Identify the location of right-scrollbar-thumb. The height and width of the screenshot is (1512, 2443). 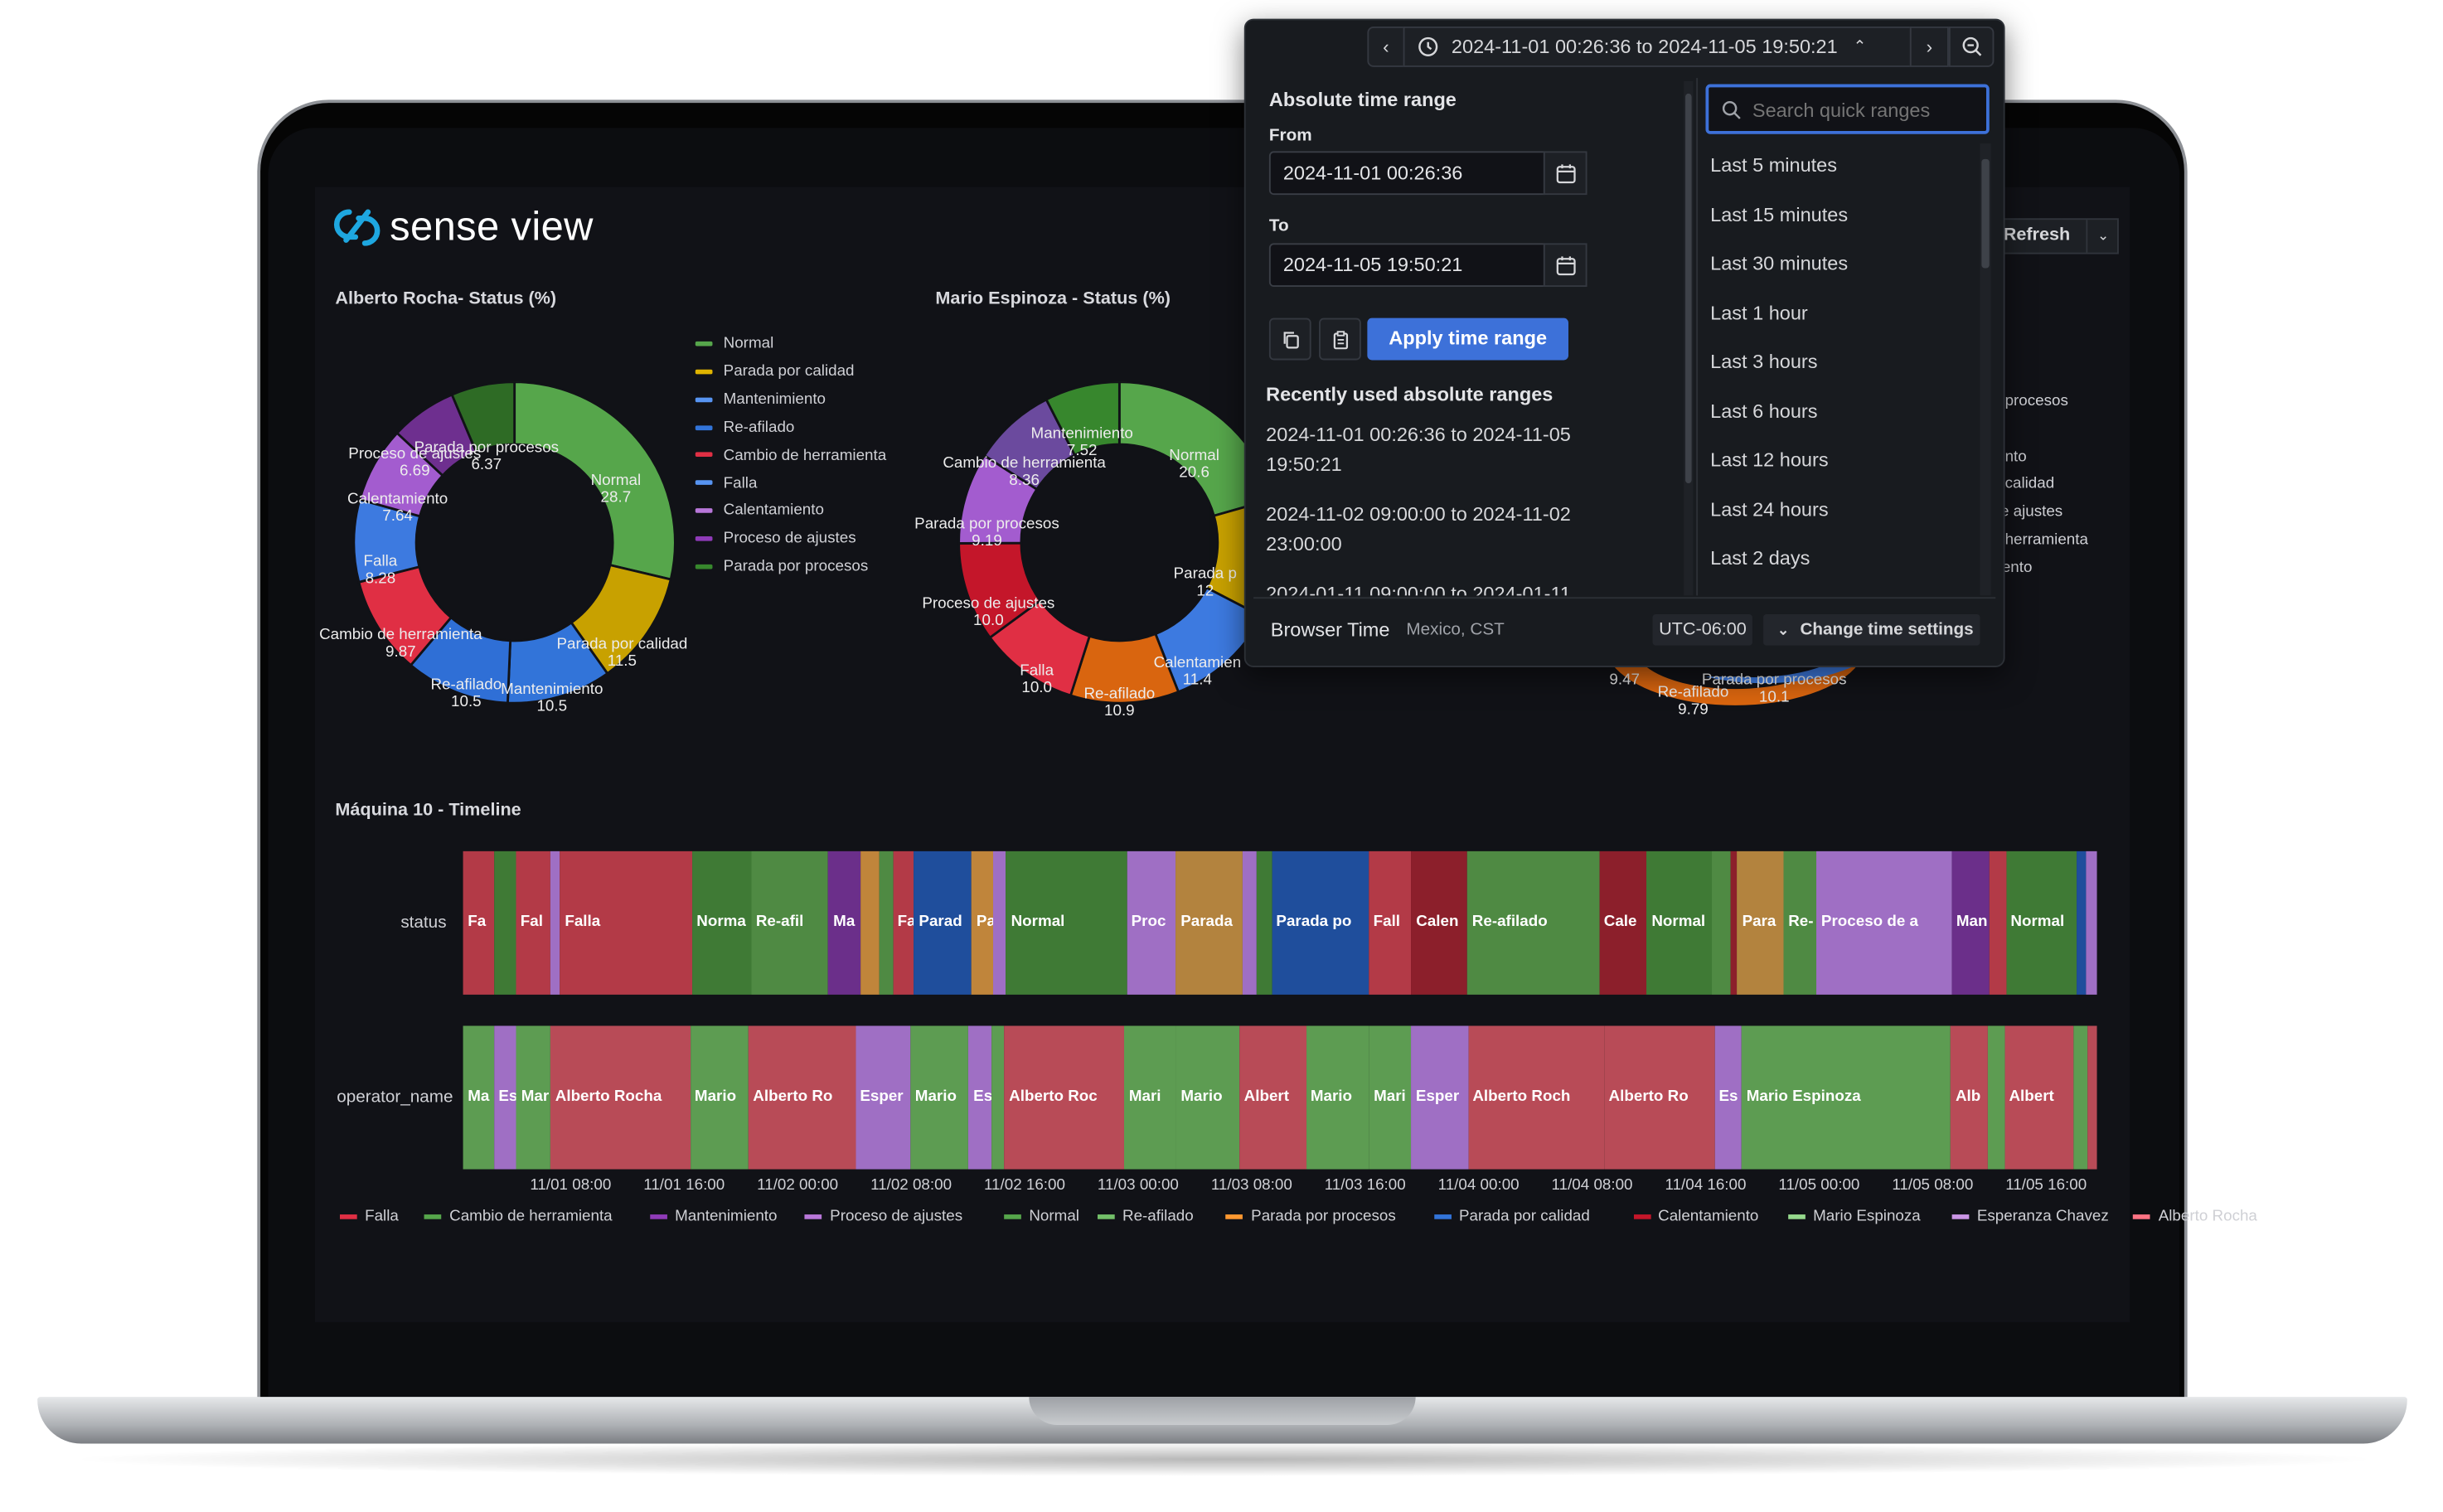
(1985, 213).